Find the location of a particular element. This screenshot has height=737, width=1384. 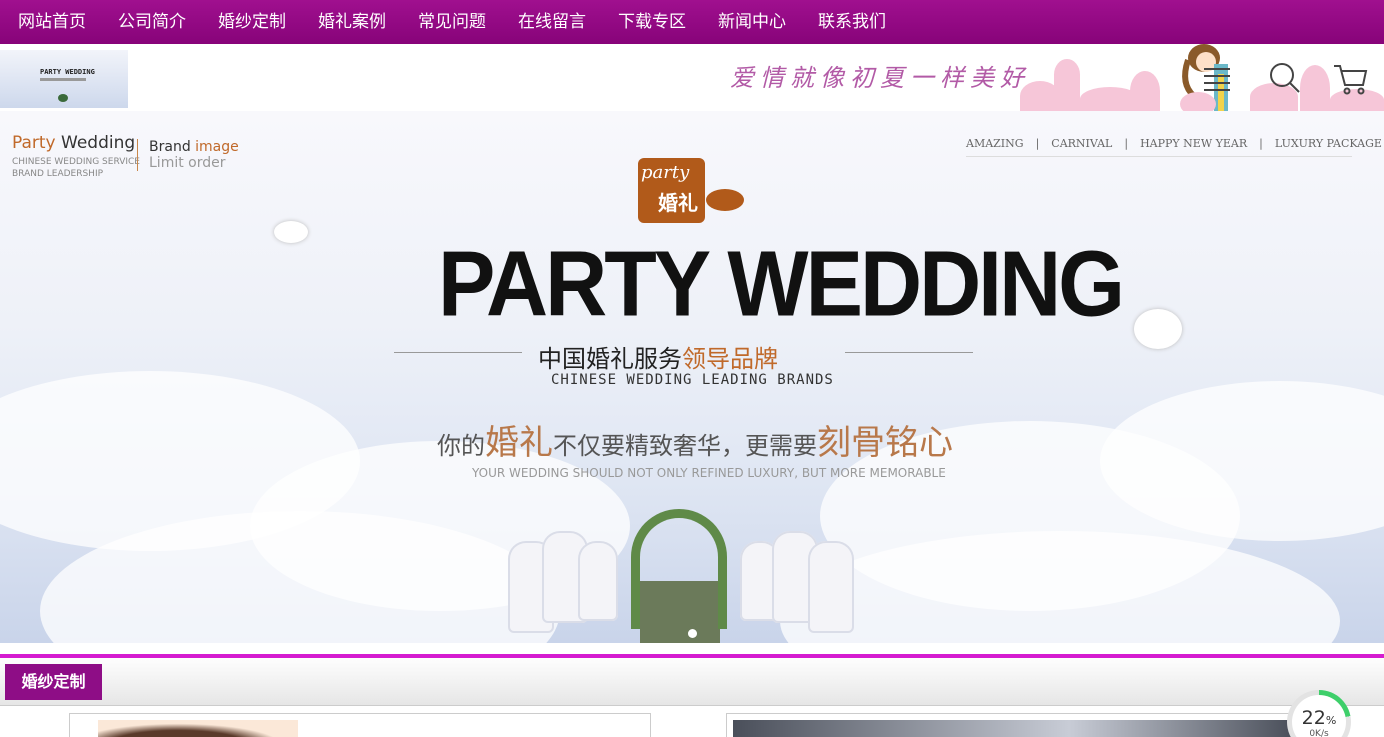

carousel-dot is located at coordinates (692, 633).